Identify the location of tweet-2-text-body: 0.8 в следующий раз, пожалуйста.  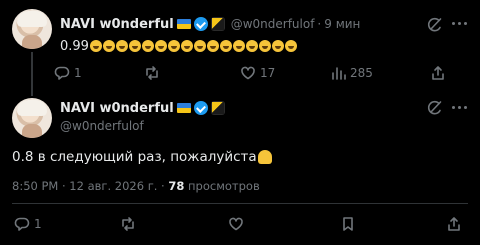
(134, 157).